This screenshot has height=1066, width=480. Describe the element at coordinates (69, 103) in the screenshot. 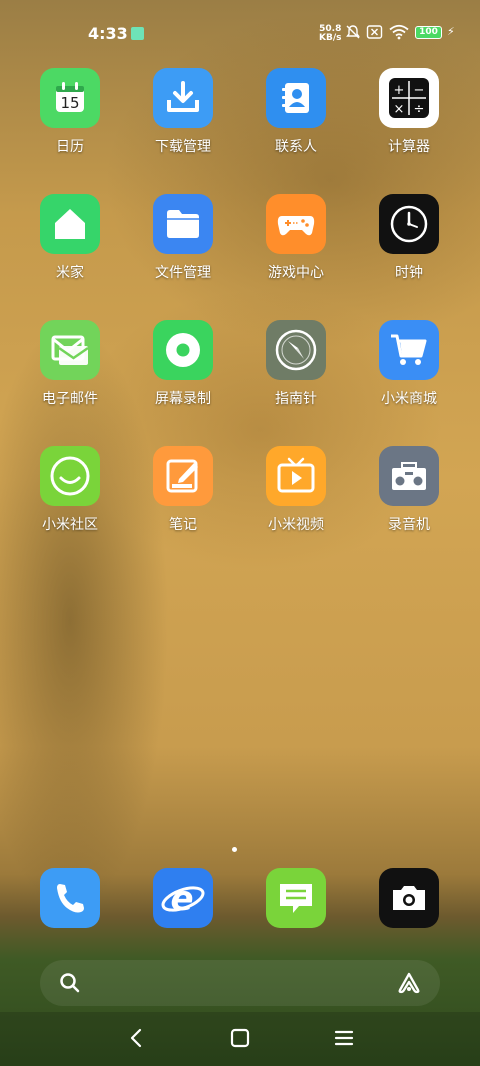

I see `calendar-date: 15` at that location.